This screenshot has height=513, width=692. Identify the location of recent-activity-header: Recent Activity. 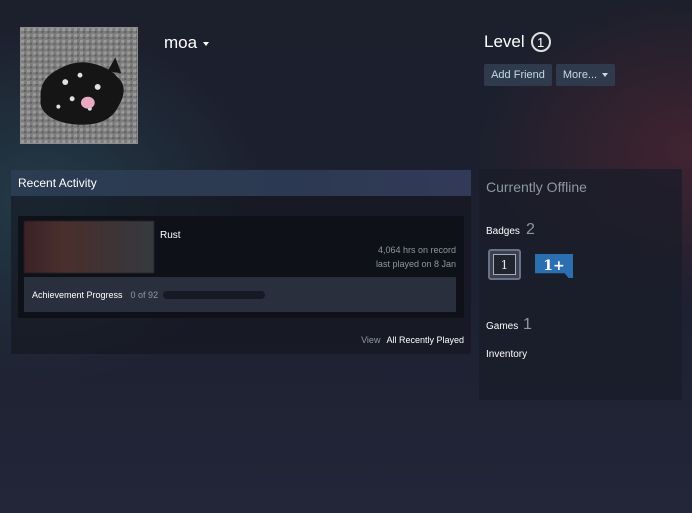
(241, 183).